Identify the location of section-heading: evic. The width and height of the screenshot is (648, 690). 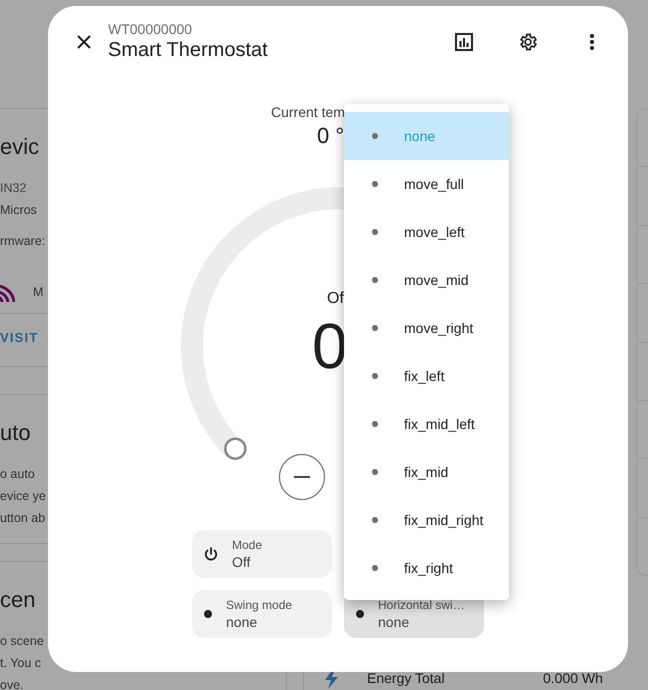
(20, 147).